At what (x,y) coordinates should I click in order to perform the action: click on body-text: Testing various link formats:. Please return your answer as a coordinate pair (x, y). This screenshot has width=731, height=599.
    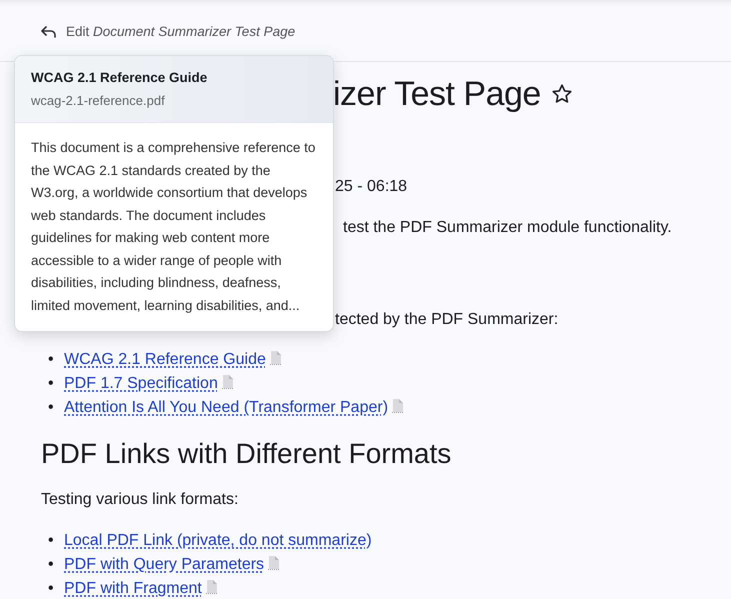
    Looking at the image, I should click on (140, 500).